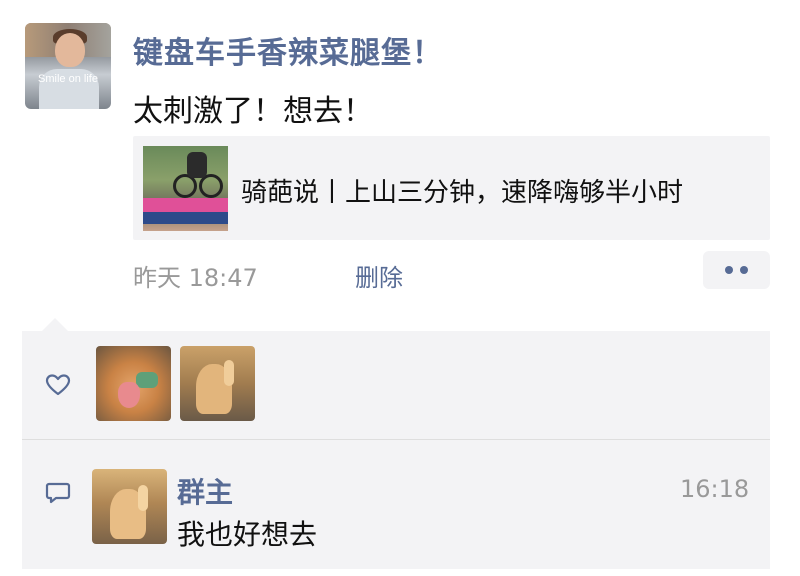 The height and width of the screenshot is (576, 800). What do you see at coordinates (462, 193) in the screenshot?
I see `link-title: 骑葩说丨上山三分钟，速降嗨够半小时` at bounding box center [462, 193].